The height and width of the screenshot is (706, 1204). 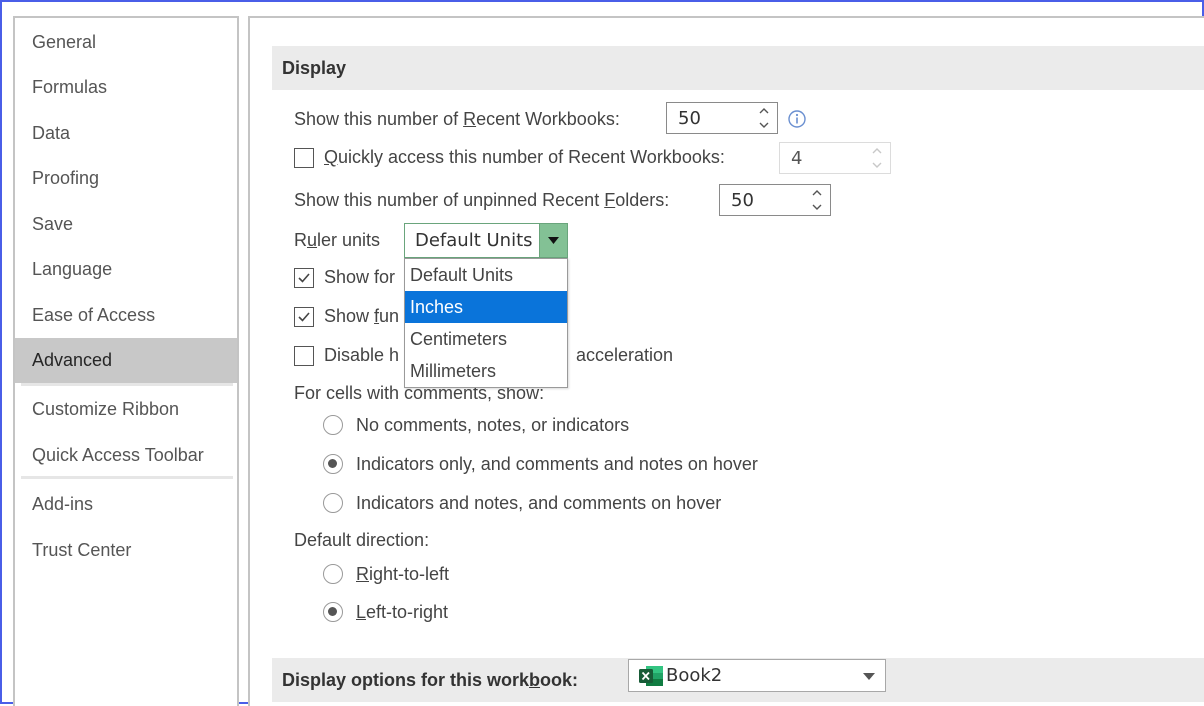 I want to click on nav-item-formulas: Formulas, so click(x=126, y=87).